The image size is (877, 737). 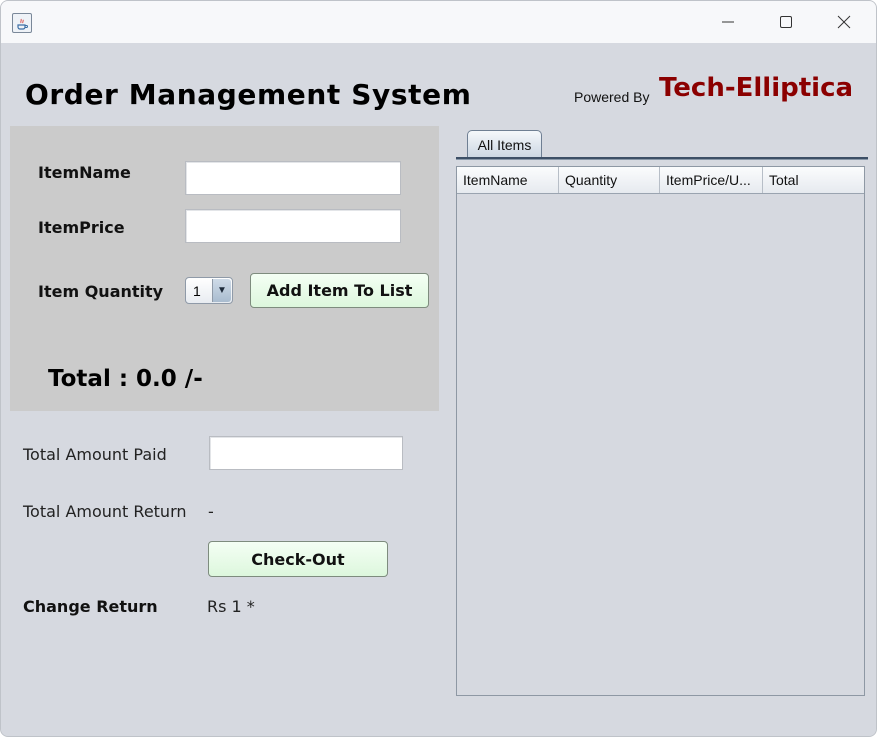 I want to click on maximize-button, so click(x=786, y=22).